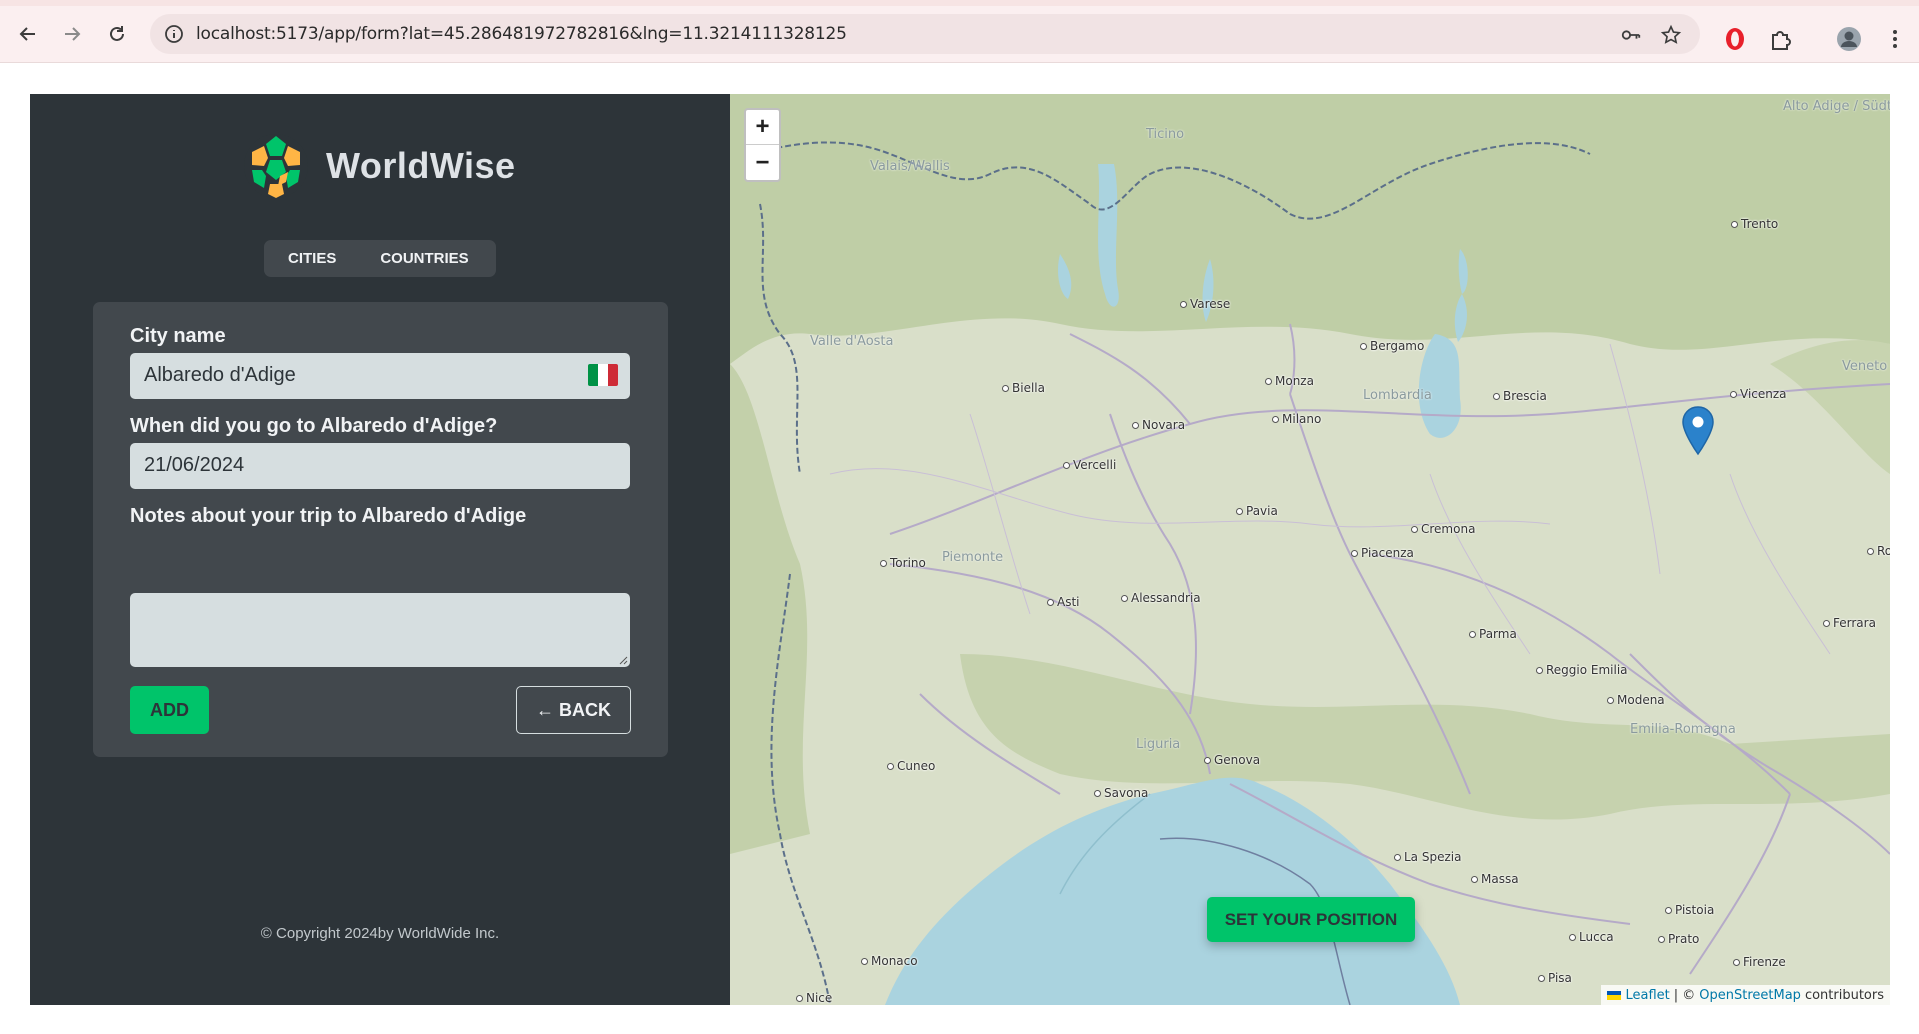 Image resolution: width=1919 pixels, height=1034 pixels. I want to click on tab-countries: COUNTRIES, so click(424, 258).